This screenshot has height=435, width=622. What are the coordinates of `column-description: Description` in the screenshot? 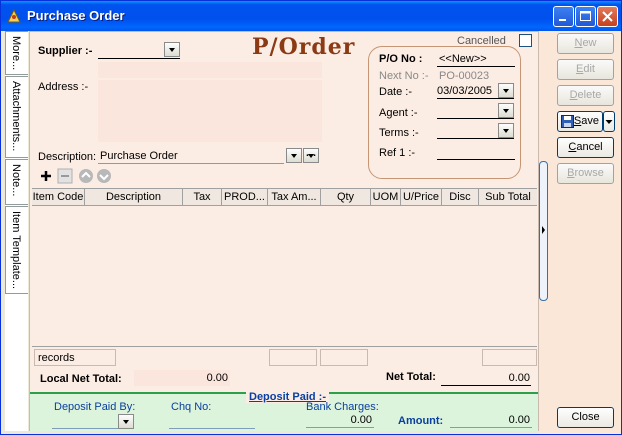 It's located at (134, 197).